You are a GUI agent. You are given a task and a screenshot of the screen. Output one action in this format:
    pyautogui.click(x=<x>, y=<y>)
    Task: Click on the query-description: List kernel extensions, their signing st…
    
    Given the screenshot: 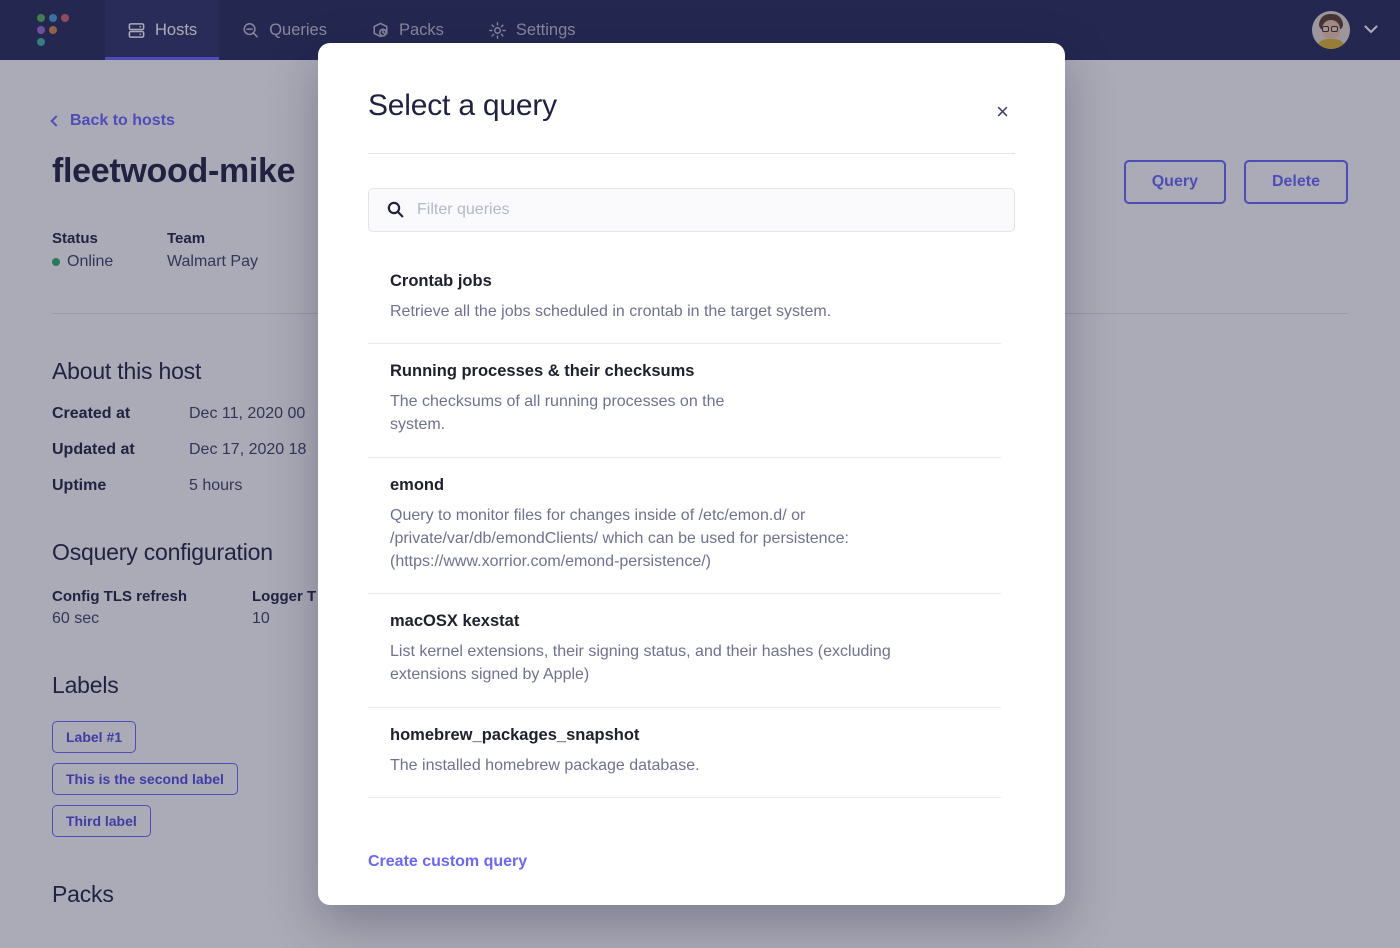 What is the action you would take?
    pyautogui.click(x=640, y=663)
    